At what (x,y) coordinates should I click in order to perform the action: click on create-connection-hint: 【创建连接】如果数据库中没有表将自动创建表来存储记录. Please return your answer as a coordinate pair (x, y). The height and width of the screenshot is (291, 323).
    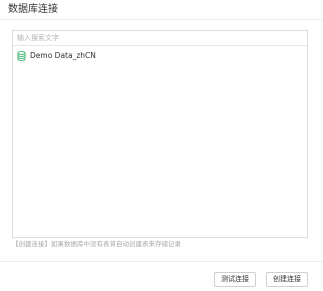
    Looking at the image, I should click on (96, 244).